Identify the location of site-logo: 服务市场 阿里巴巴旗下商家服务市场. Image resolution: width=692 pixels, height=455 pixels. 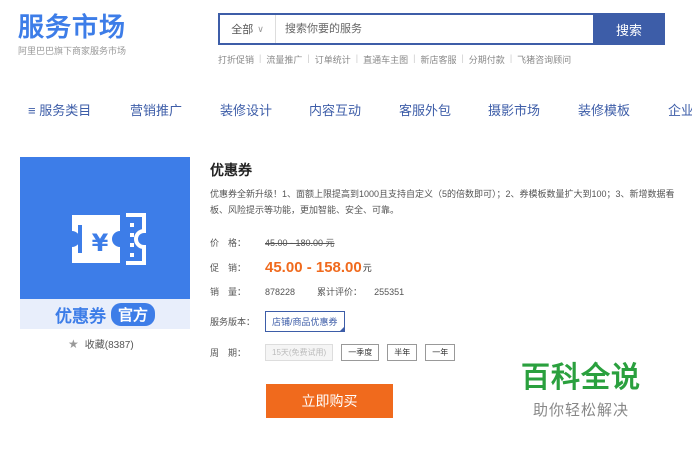
(72, 35).